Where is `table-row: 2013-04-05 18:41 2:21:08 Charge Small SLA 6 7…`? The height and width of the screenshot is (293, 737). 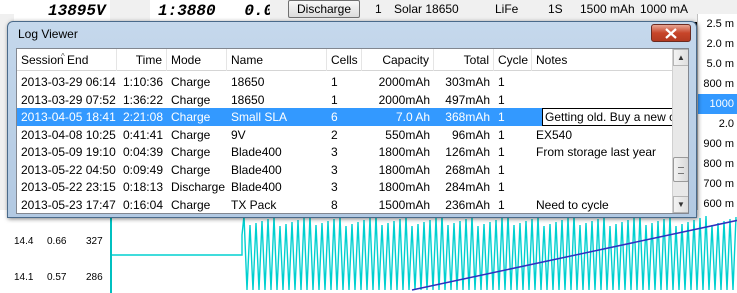
table-row: 2013-04-05 18:41 2:21:08 Charge Small SLA 6 7… is located at coordinates (345, 117).